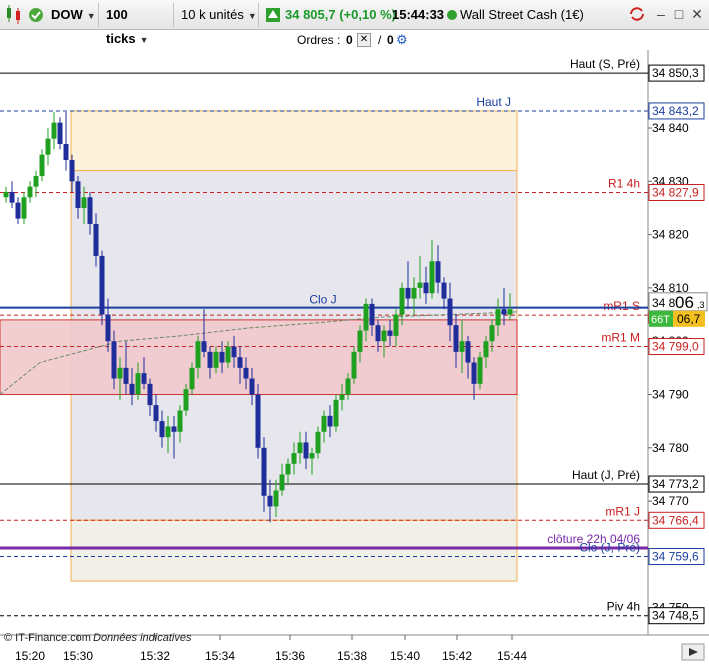 The image size is (709, 667). What do you see at coordinates (352, 655) in the screenshot?
I see `x-tick-label: 15:38` at bounding box center [352, 655].